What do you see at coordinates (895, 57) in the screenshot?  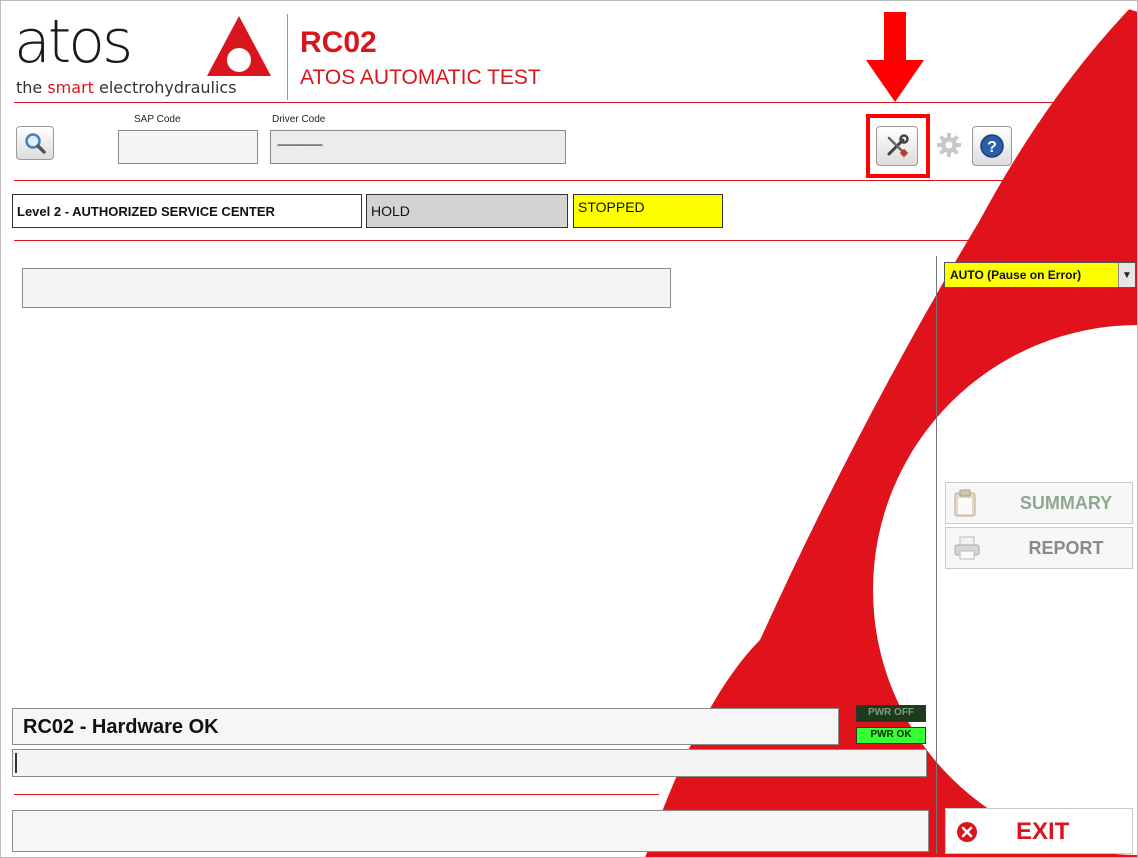 I see `red-arrow-down-icon` at bounding box center [895, 57].